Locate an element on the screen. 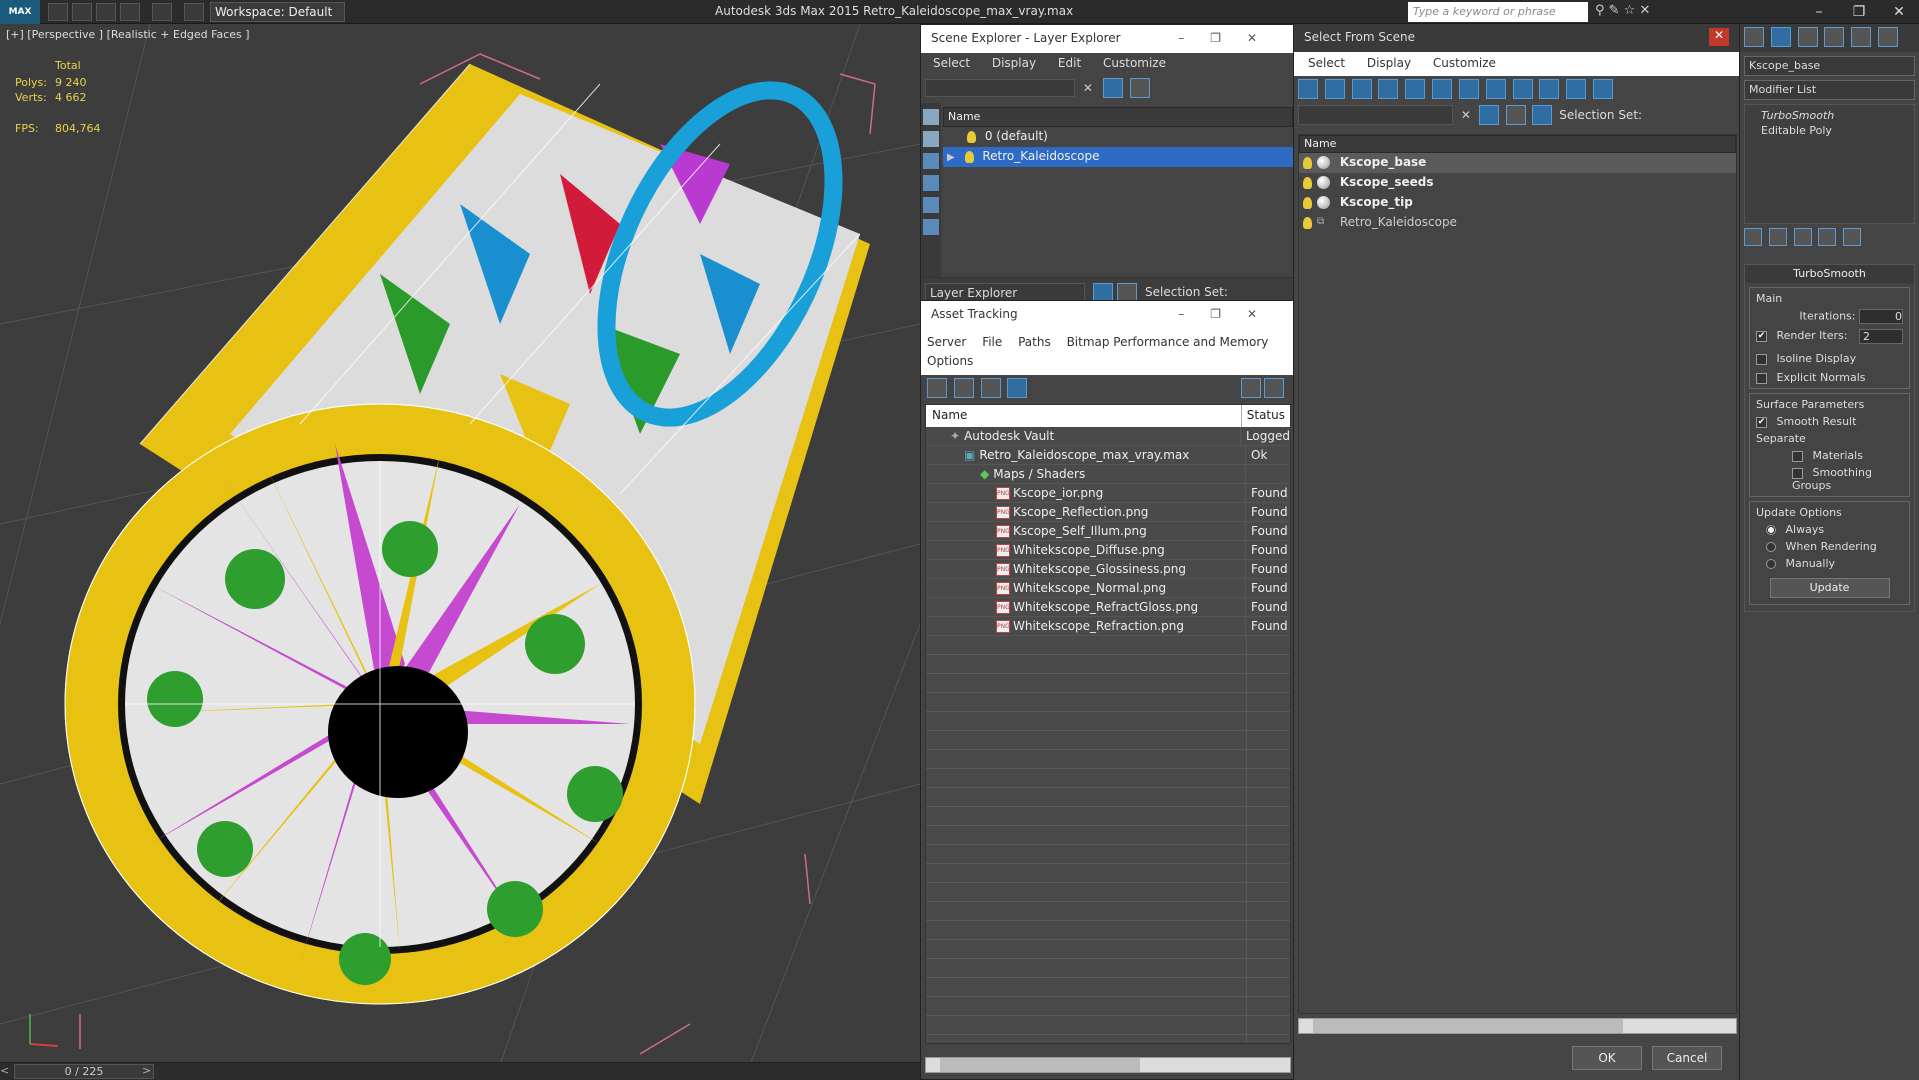 This screenshot has width=1919, height=1080. close-icon: ✕ is located at coordinates (1899, 12).